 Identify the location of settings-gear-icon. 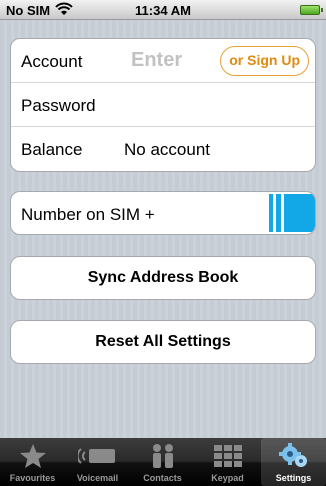
(293, 458).